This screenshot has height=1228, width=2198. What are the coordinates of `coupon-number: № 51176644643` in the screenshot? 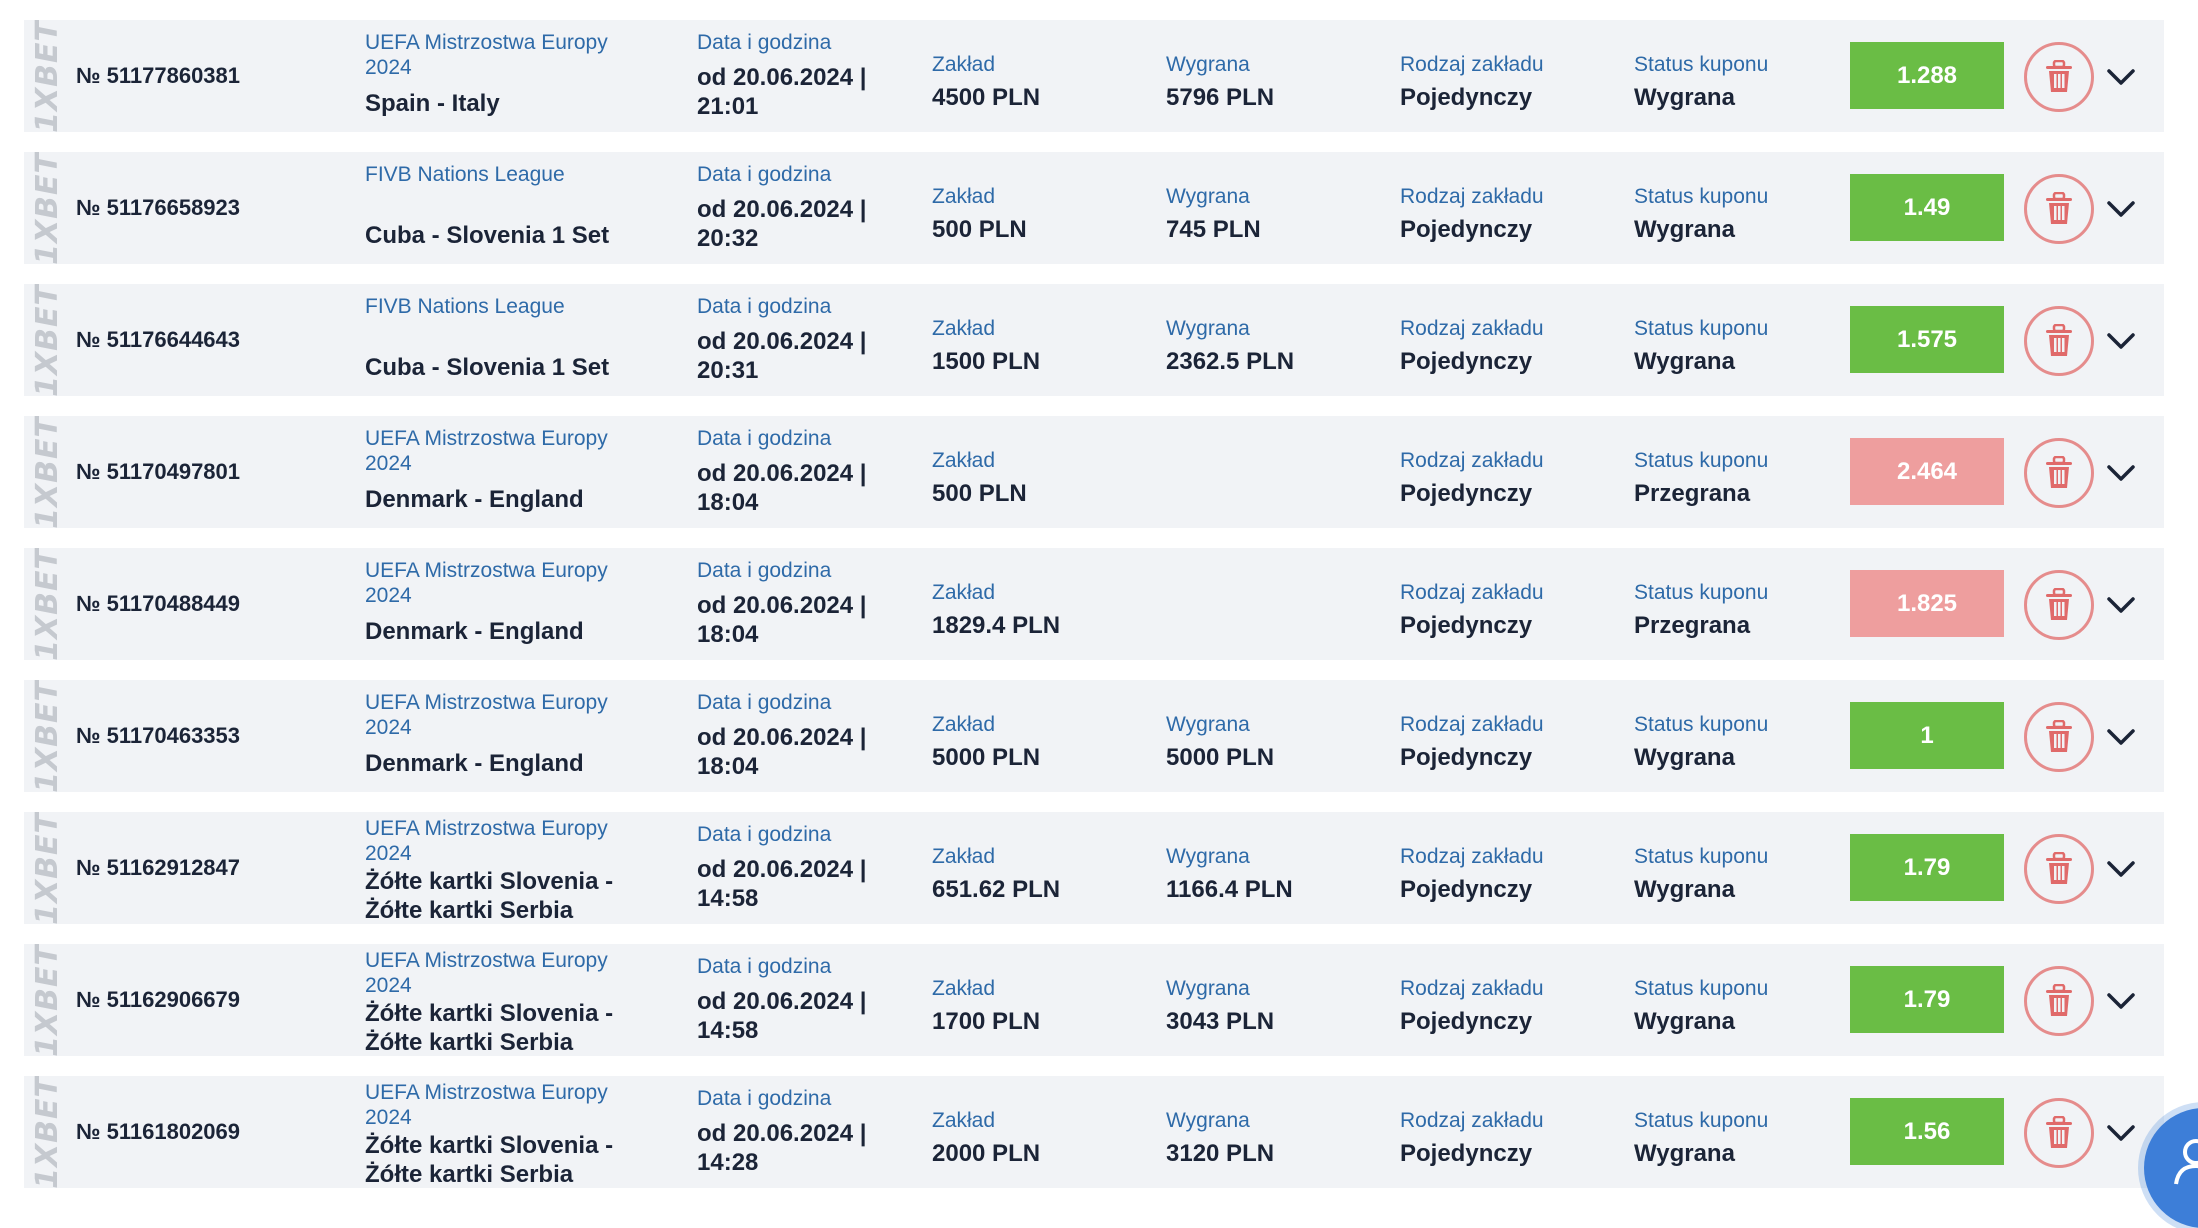 It's located at (158, 340).